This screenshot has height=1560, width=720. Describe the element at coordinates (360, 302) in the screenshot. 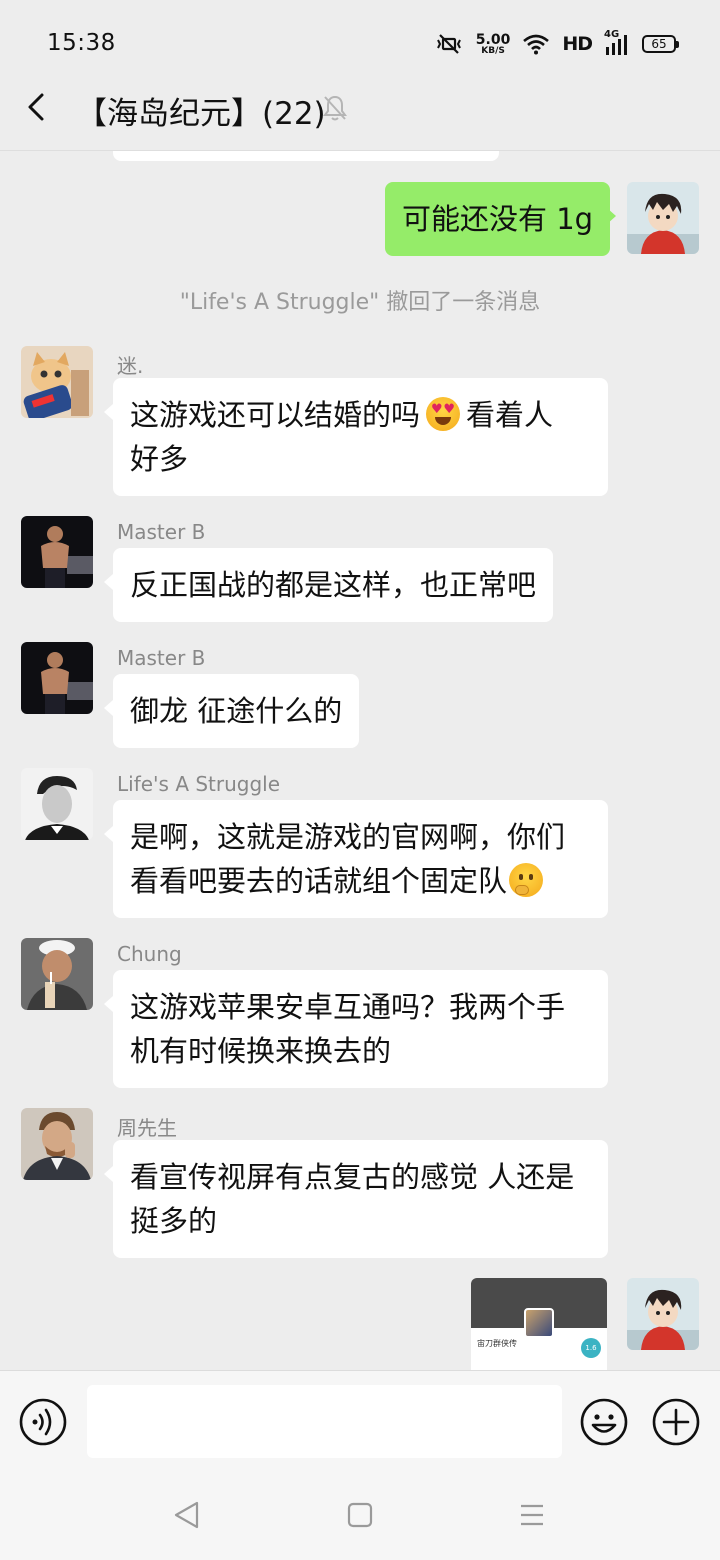

I see `system-message: "Life's A Struggle" 撤回了一条消息` at that location.